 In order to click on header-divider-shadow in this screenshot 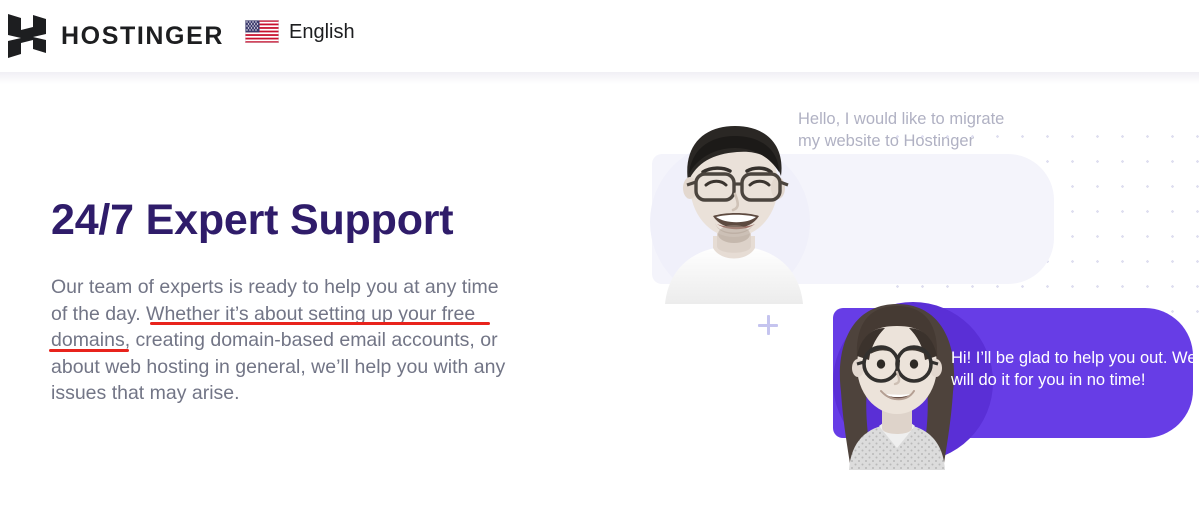, I will do `click(599, 78)`.